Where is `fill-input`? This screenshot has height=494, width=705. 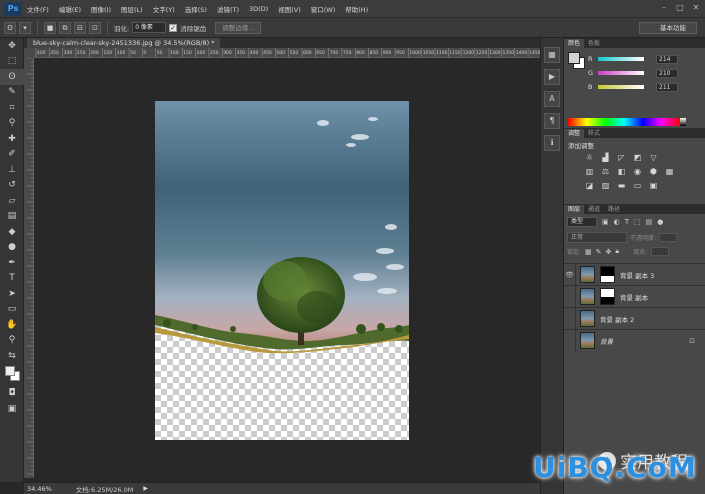
fill-input is located at coordinates (660, 251).